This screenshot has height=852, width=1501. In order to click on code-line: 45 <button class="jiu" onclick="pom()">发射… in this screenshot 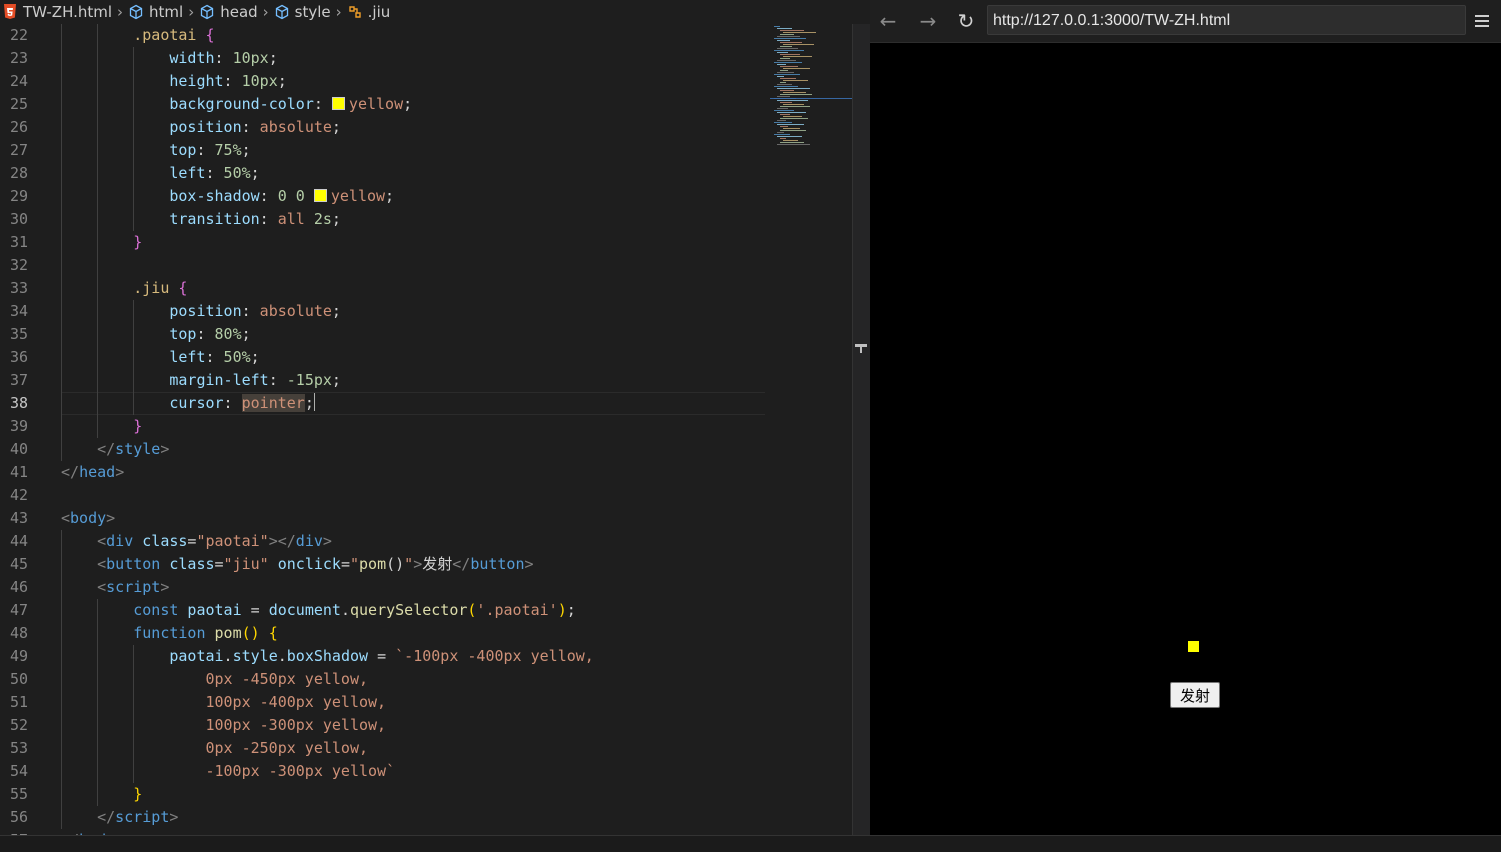, I will do `click(385, 564)`.